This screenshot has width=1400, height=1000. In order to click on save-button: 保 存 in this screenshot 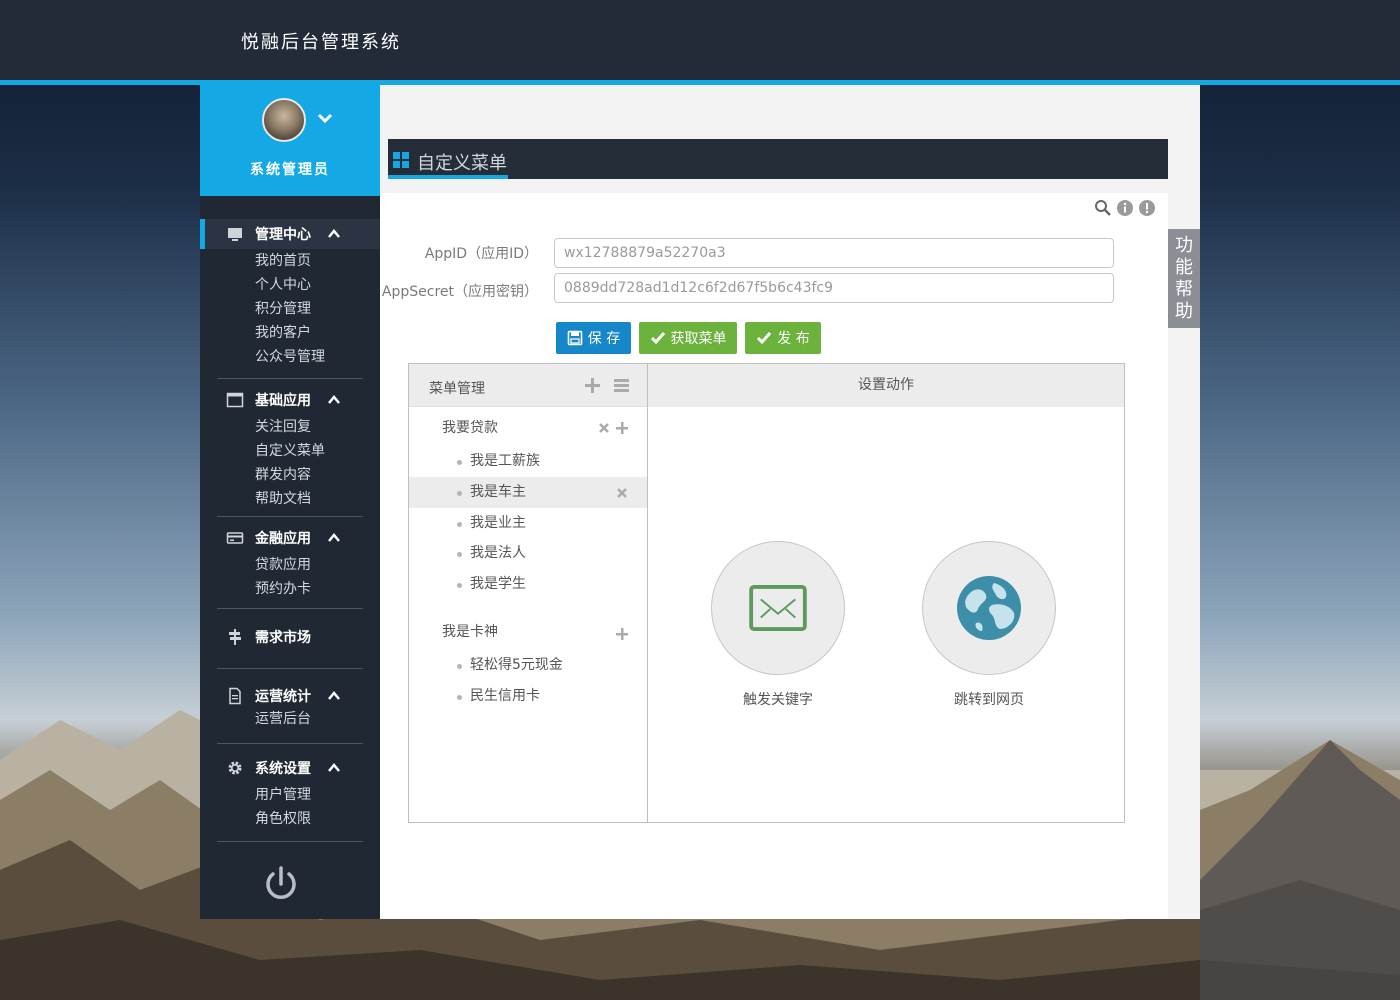, I will do `click(593, 338)`.